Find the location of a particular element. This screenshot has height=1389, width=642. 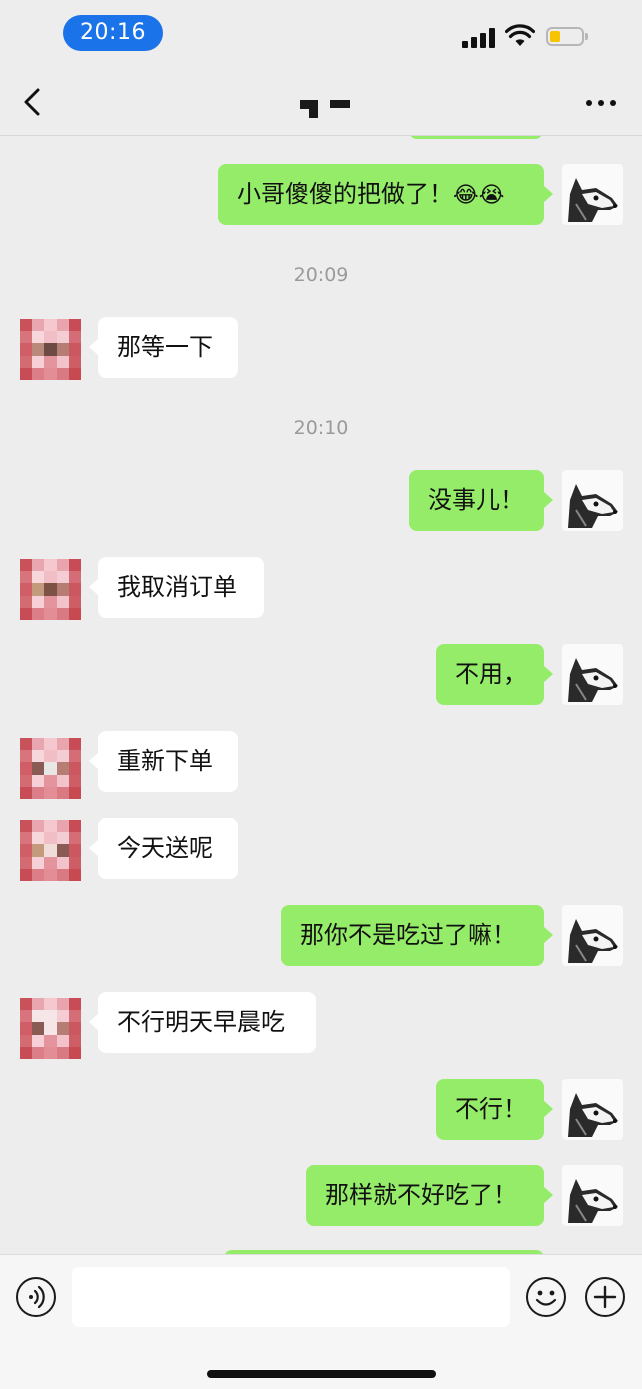

chevron-left-icon is located at coordinates (33, 102).